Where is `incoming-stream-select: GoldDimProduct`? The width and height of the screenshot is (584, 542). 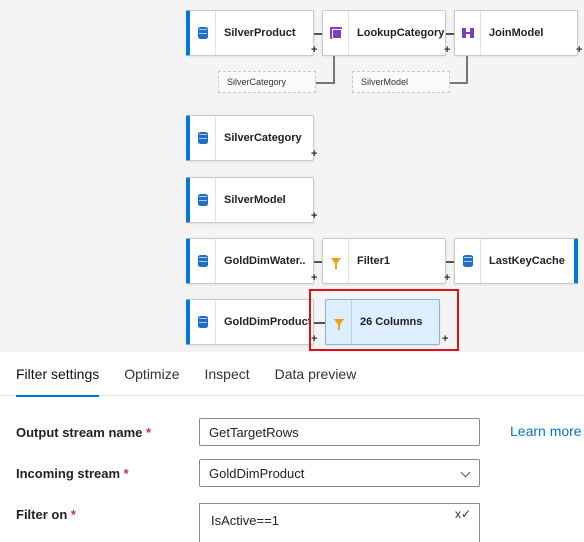 incoming-stream-select: GoldDimProduct is located at coordinates (339, 473).